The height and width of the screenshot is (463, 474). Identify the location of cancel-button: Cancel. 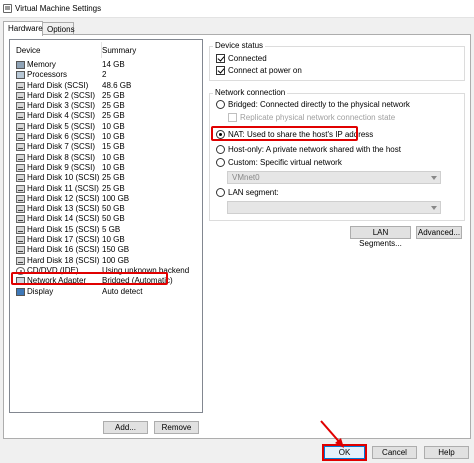
(394, 452).